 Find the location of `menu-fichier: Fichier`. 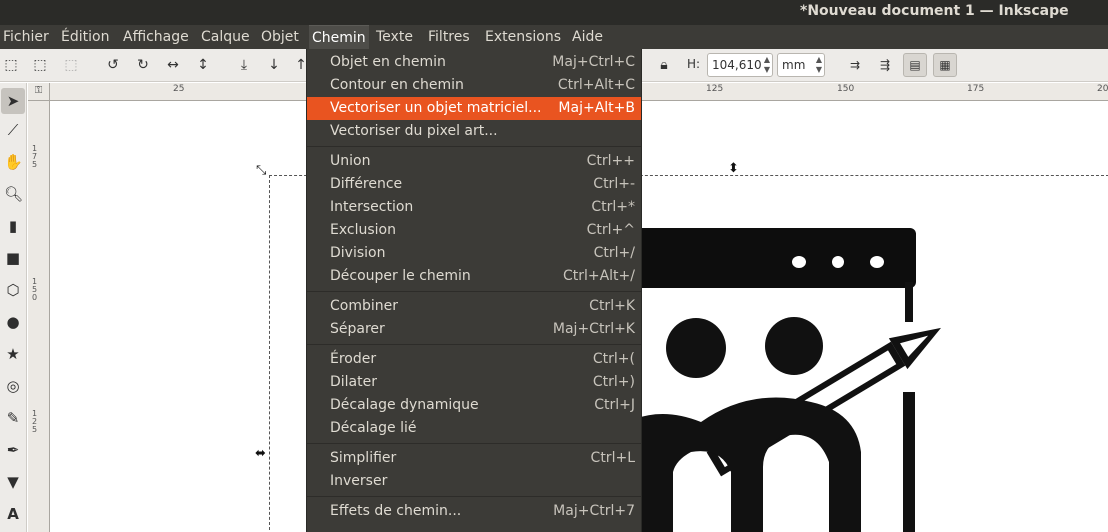

menu-fichier: Fichier is located at coordinates (26, 37).